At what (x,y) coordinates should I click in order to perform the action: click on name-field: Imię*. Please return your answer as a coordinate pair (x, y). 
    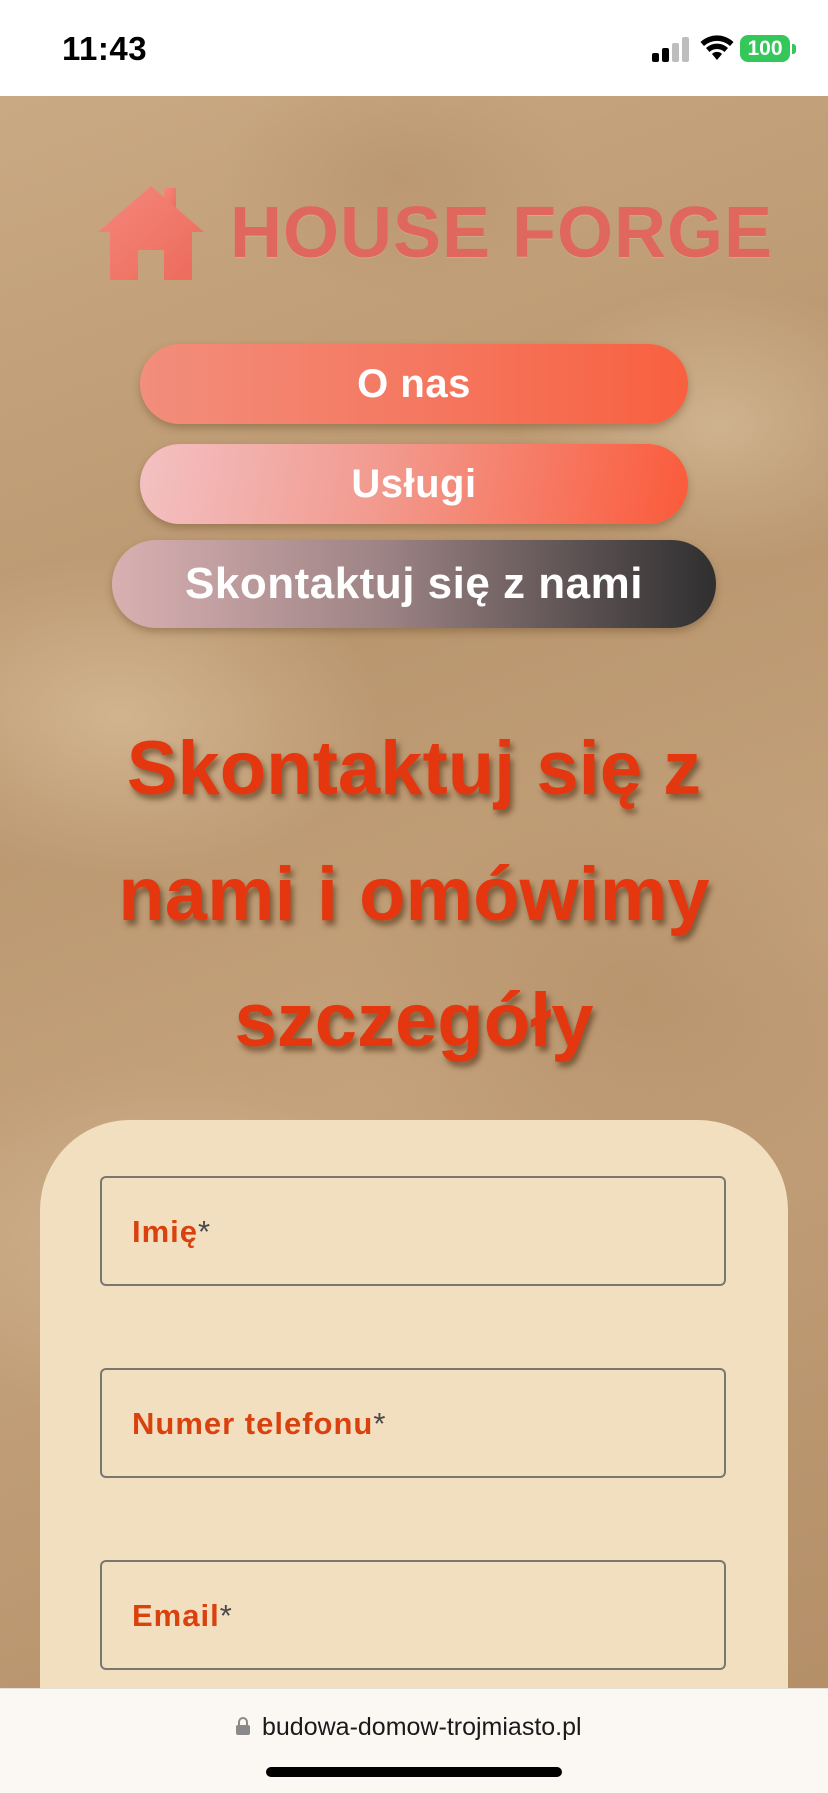
    Looking at the image, I should click on (413, 1231).